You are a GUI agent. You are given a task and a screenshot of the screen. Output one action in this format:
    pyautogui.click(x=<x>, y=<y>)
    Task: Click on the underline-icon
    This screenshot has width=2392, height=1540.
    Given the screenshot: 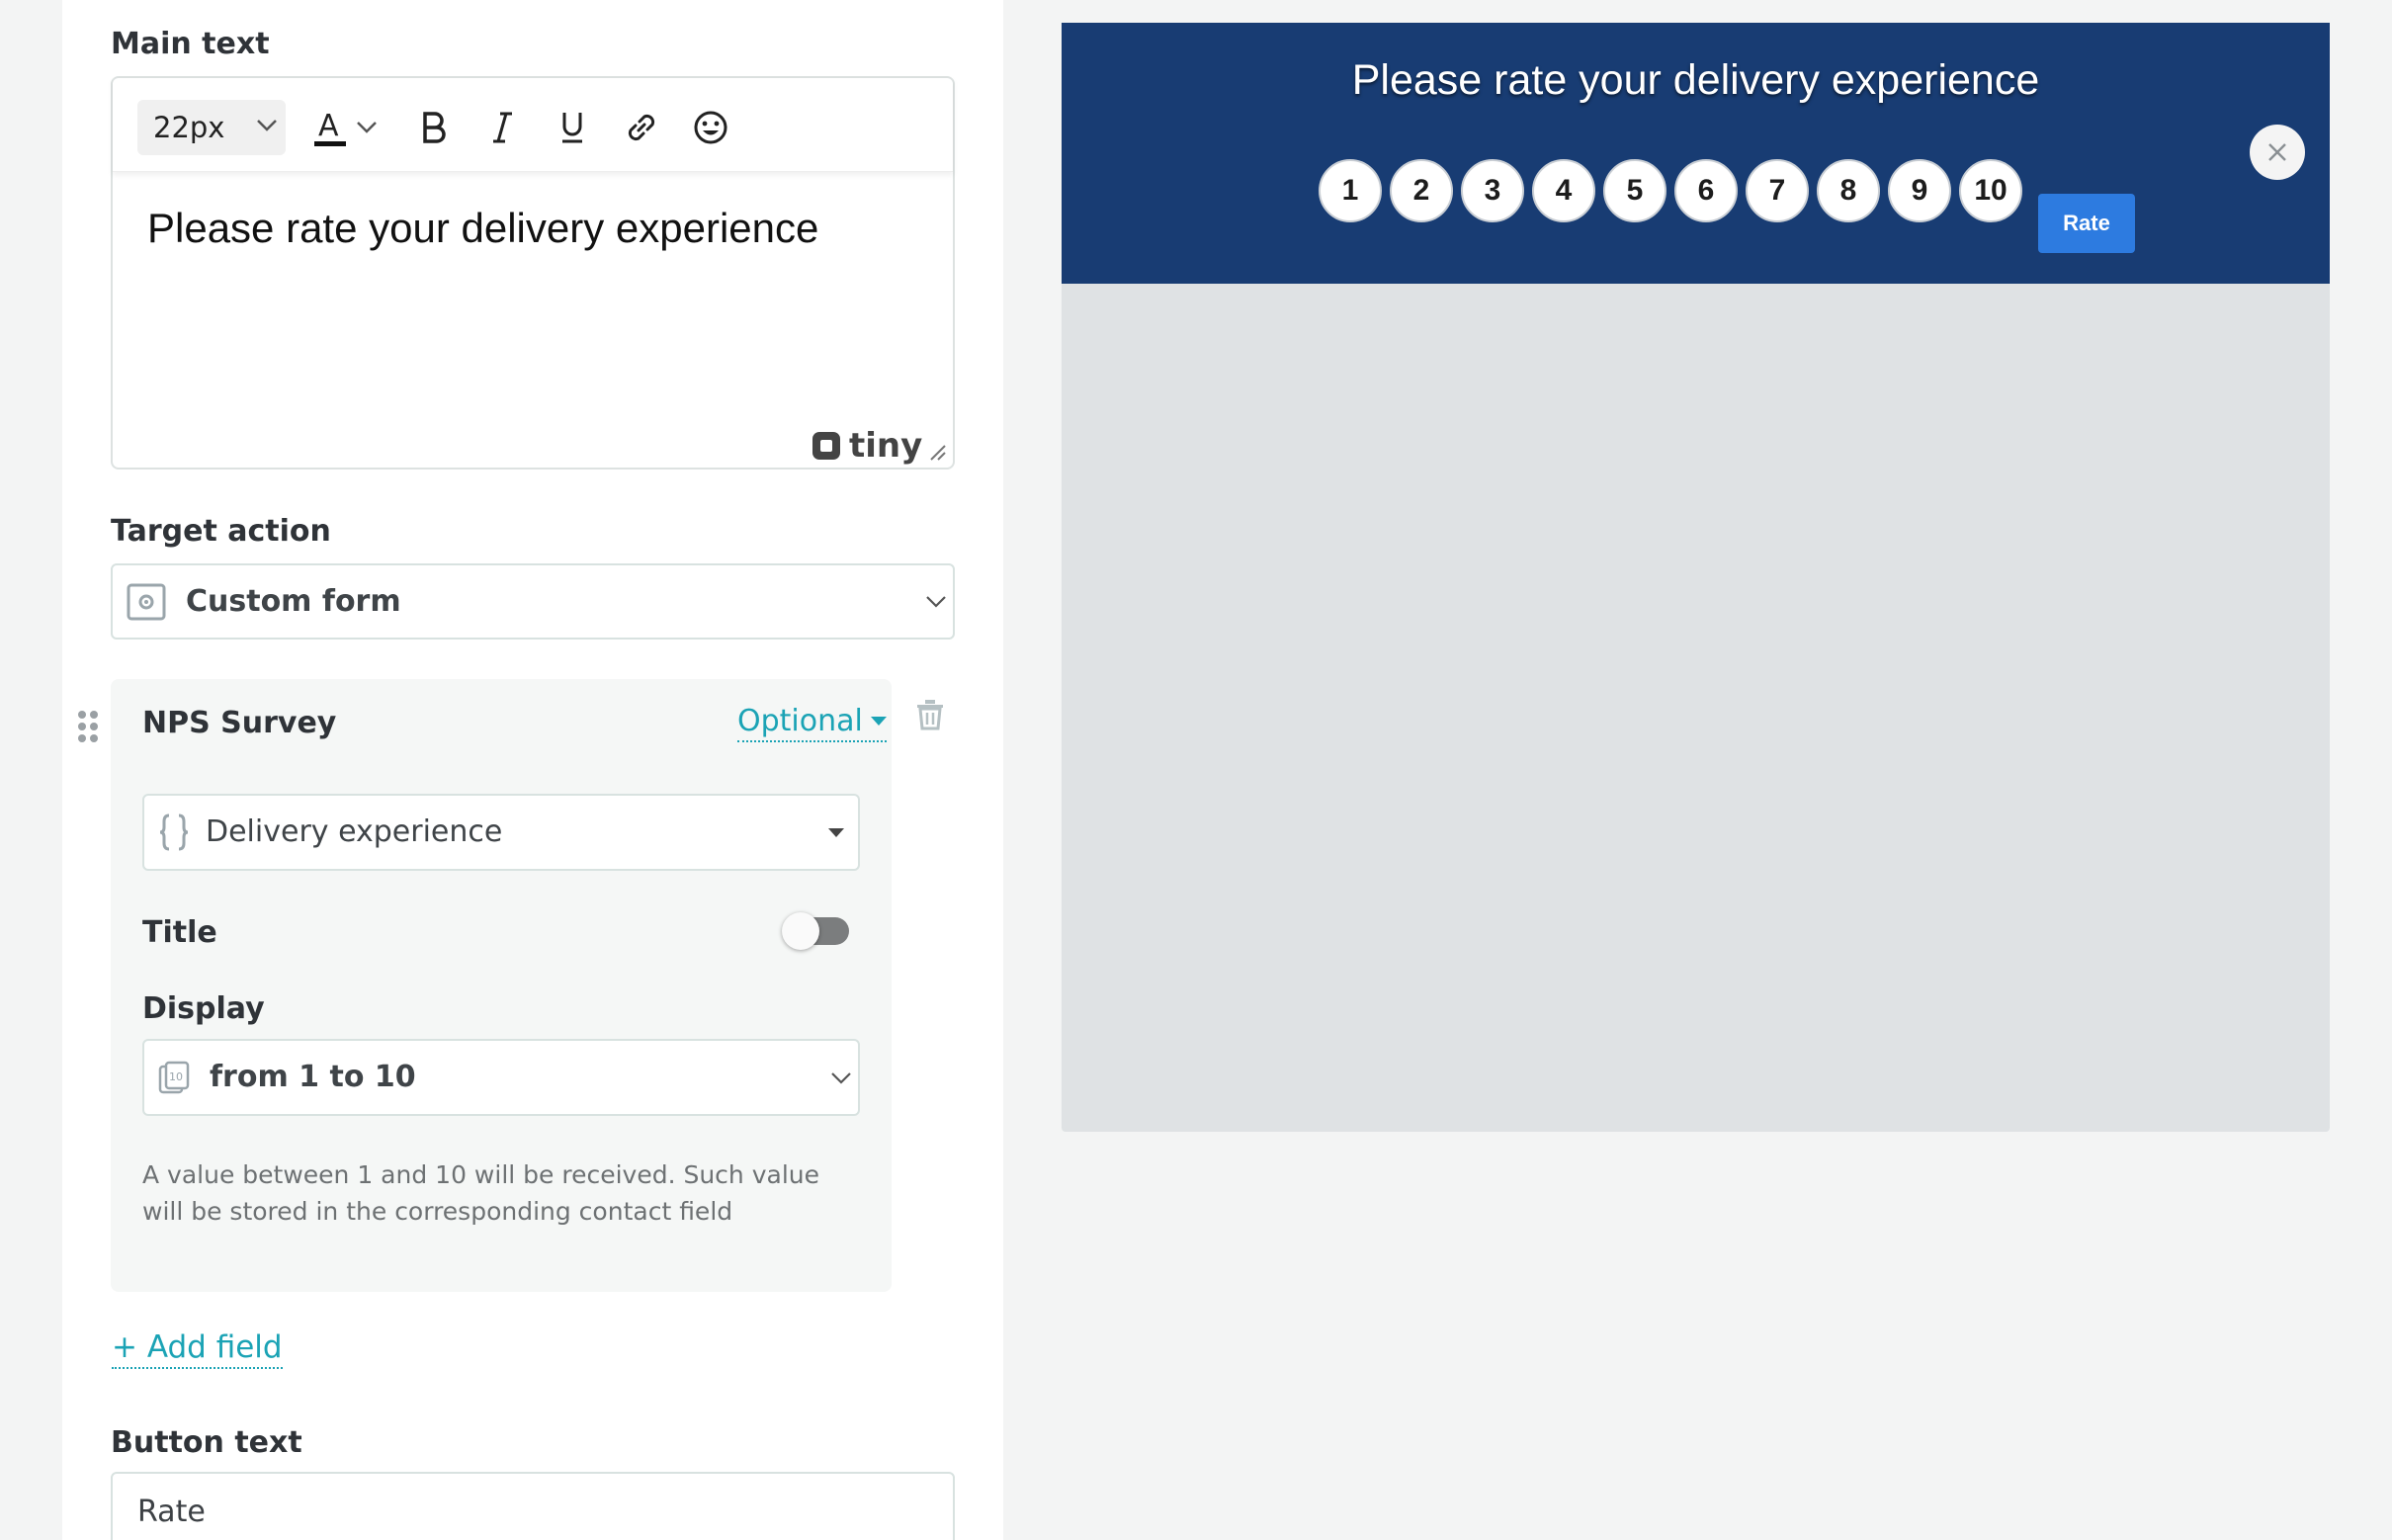 What is the action you would take?
    pyautogui.click(x=572, y=127)
    